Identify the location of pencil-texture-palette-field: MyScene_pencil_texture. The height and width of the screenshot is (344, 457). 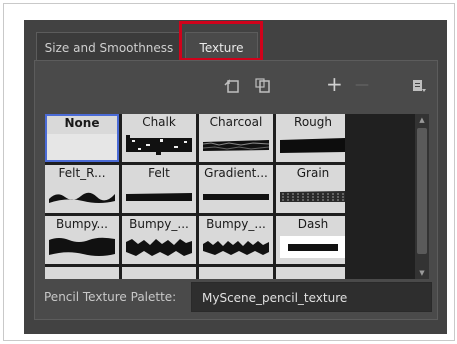
(311, 297).